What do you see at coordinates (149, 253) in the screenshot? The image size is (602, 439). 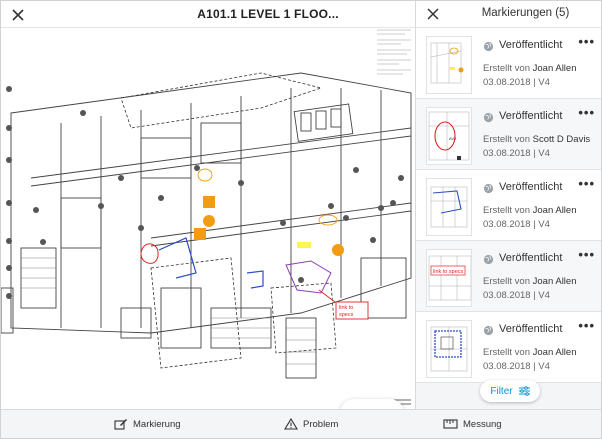 I see `red-circle-markup` at bounding box center [149, 253].